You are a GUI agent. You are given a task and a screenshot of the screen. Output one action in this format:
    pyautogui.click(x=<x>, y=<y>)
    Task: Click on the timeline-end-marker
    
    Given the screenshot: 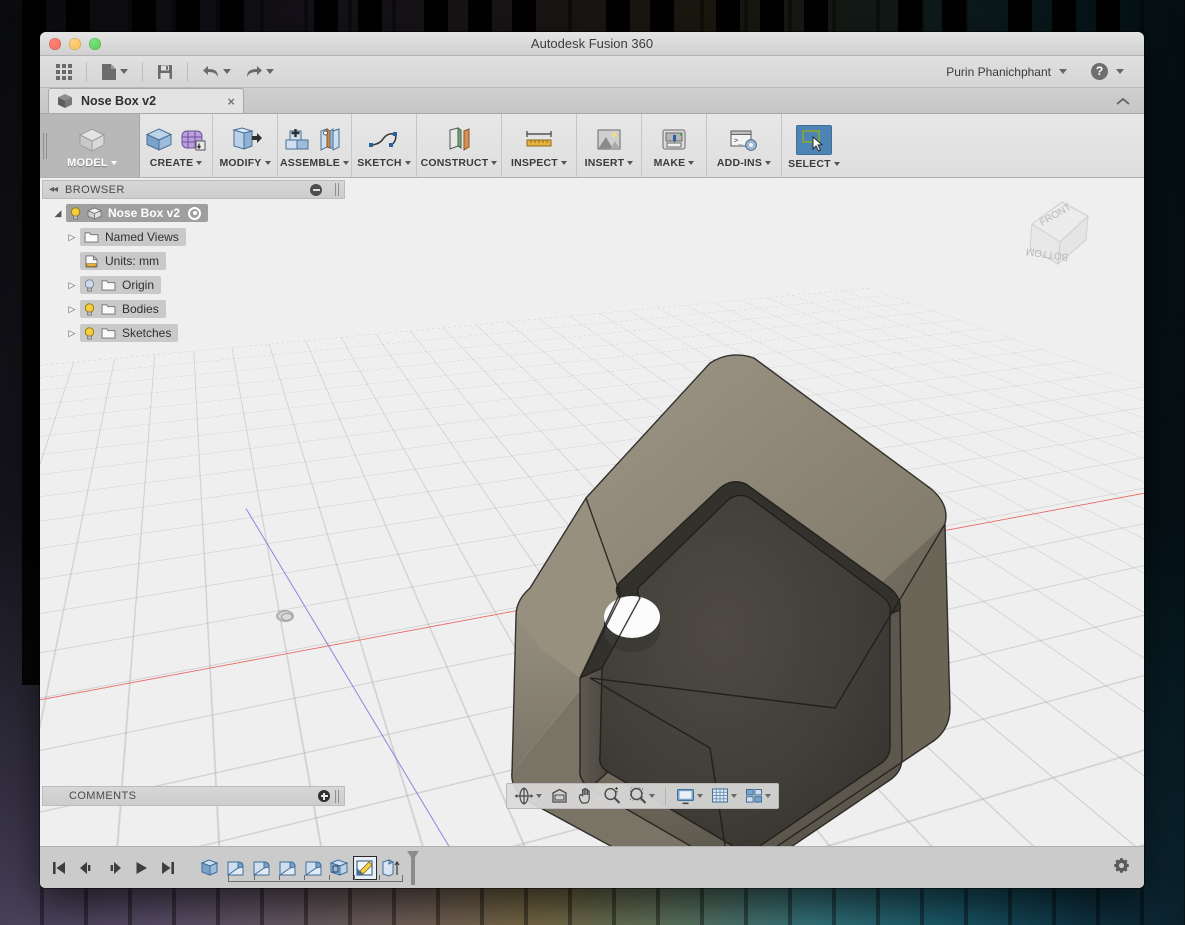 What is the action you would take?
    pyautogui.click(x=413, y=868)
    